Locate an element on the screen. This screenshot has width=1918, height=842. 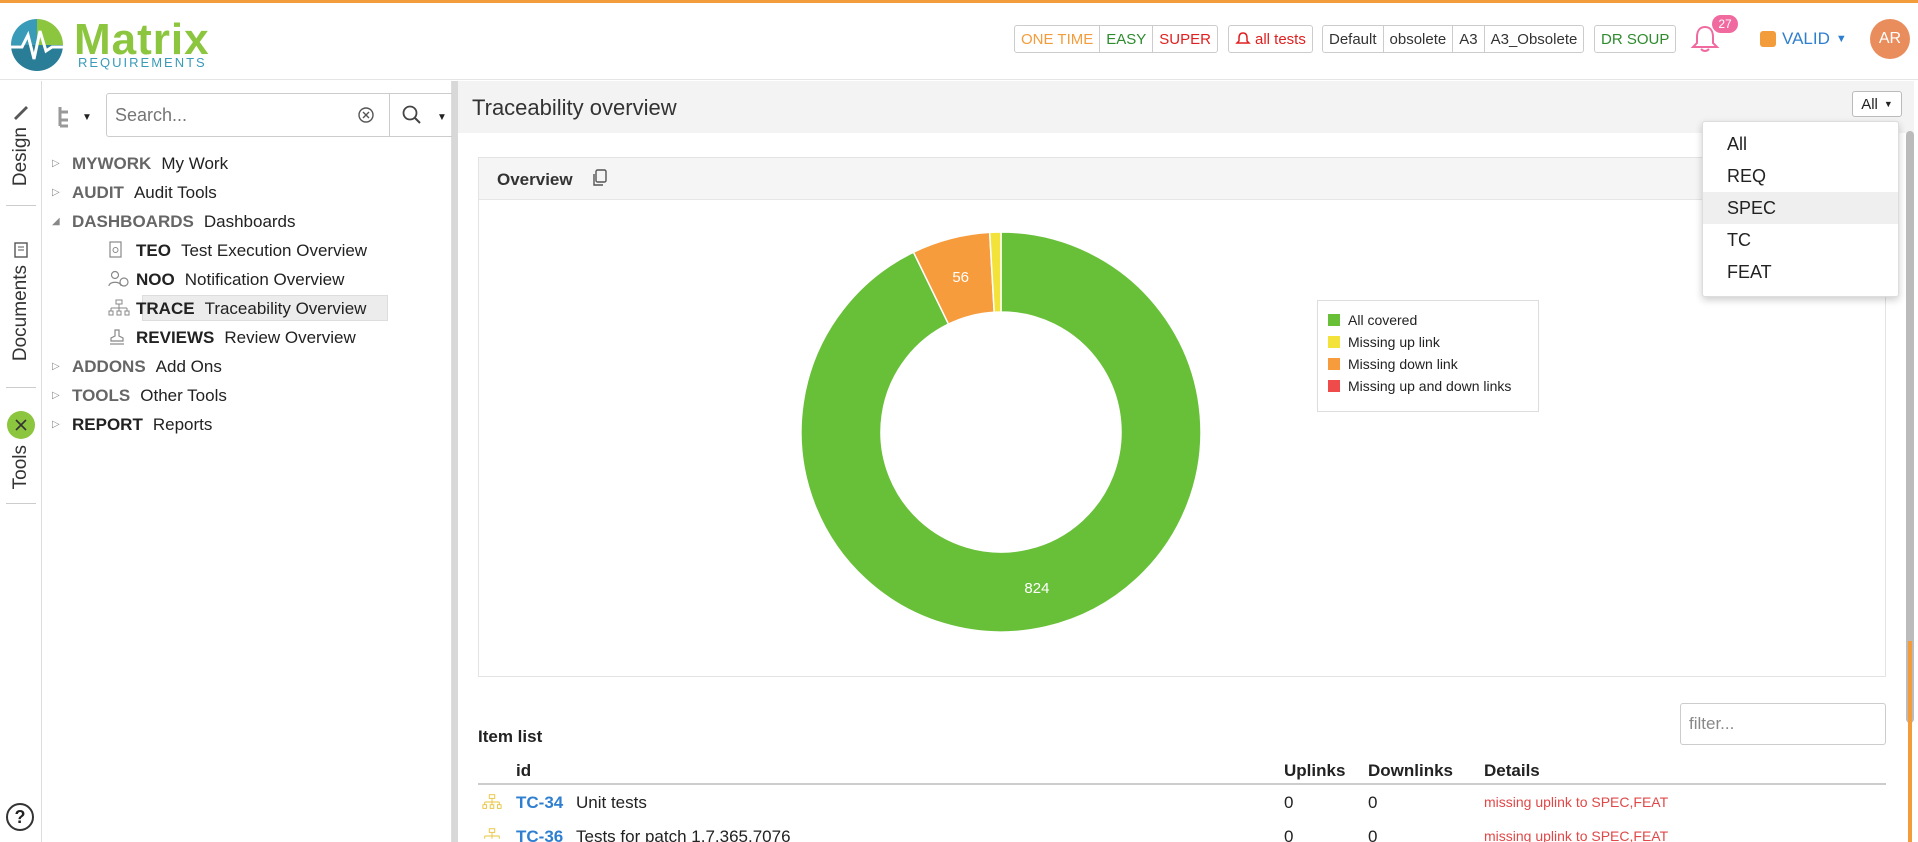
tree-item-code: TEO is located at coordinates (153, 250).